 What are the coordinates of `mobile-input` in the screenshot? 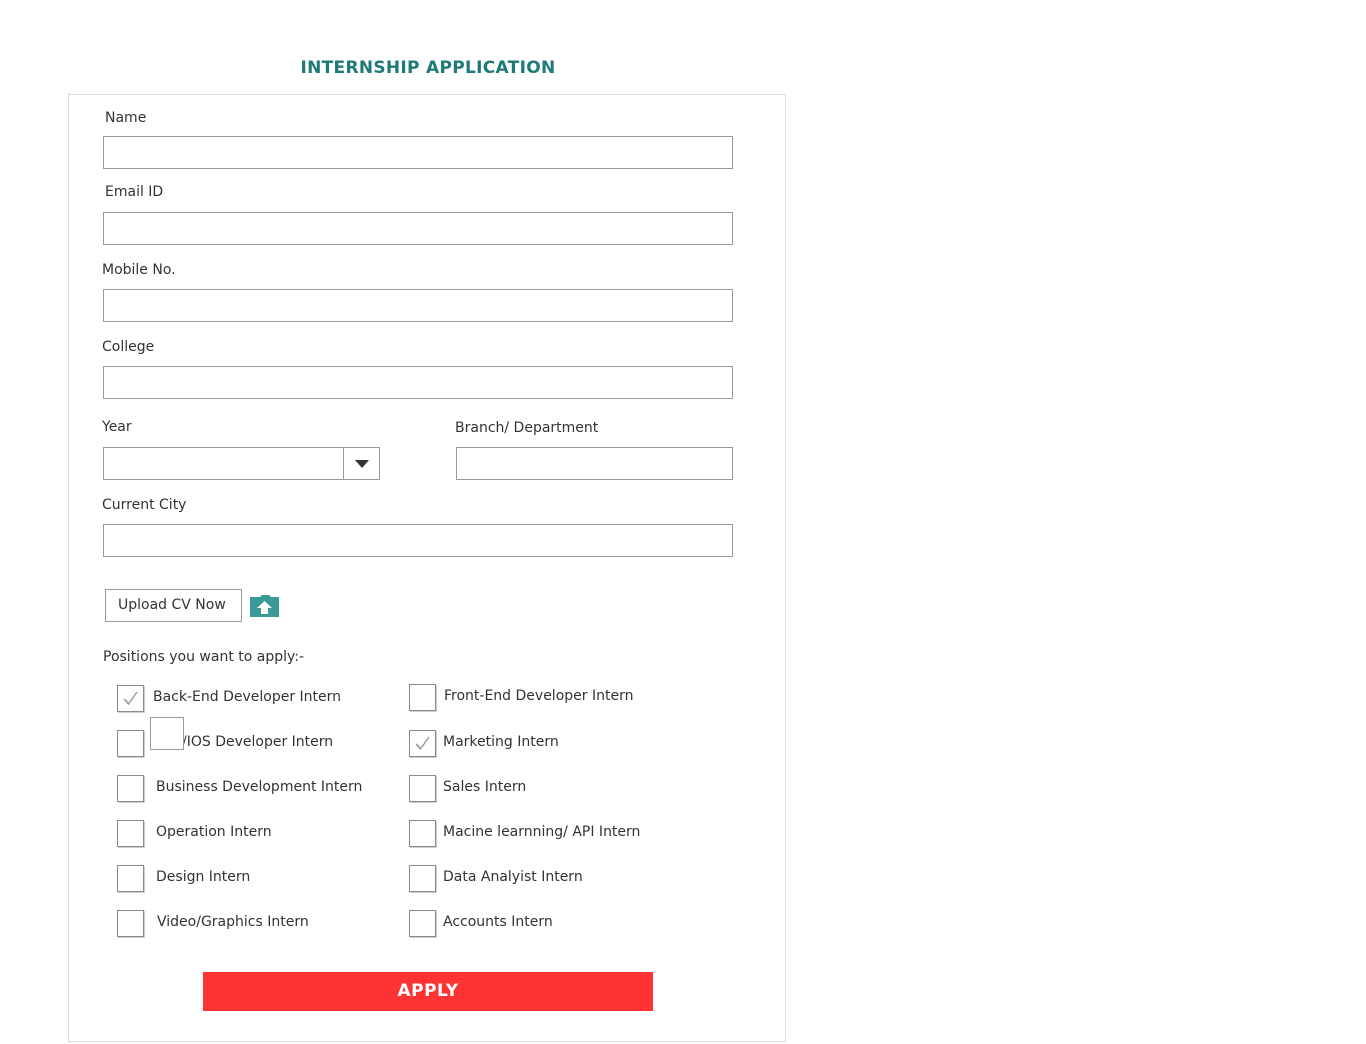 It's located at (418, 305).